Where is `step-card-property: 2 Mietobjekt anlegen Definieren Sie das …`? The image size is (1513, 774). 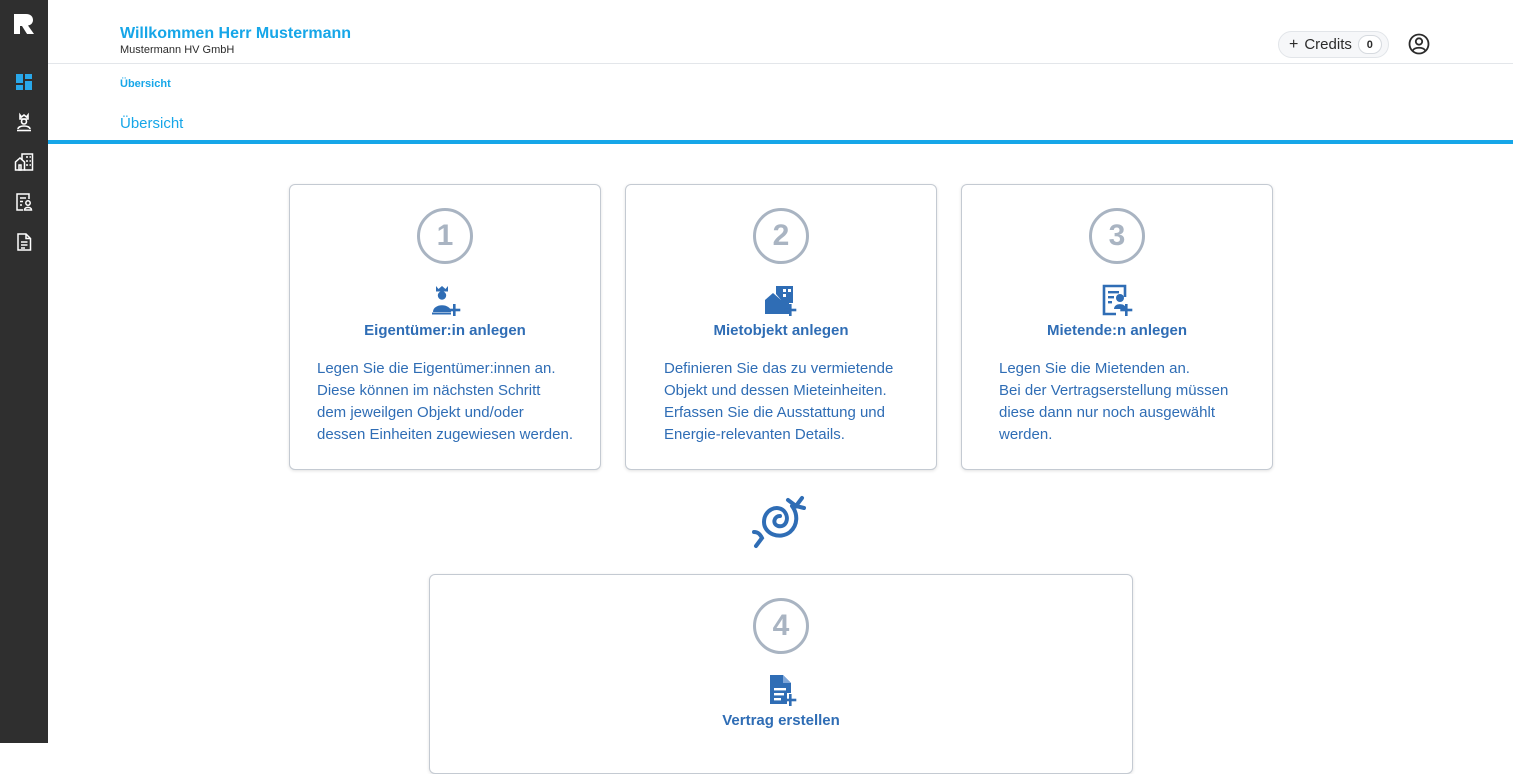
step-card-property: 2 Mietobjekt anlegen Definieren Sie das … is located at coordinates (781, 327).